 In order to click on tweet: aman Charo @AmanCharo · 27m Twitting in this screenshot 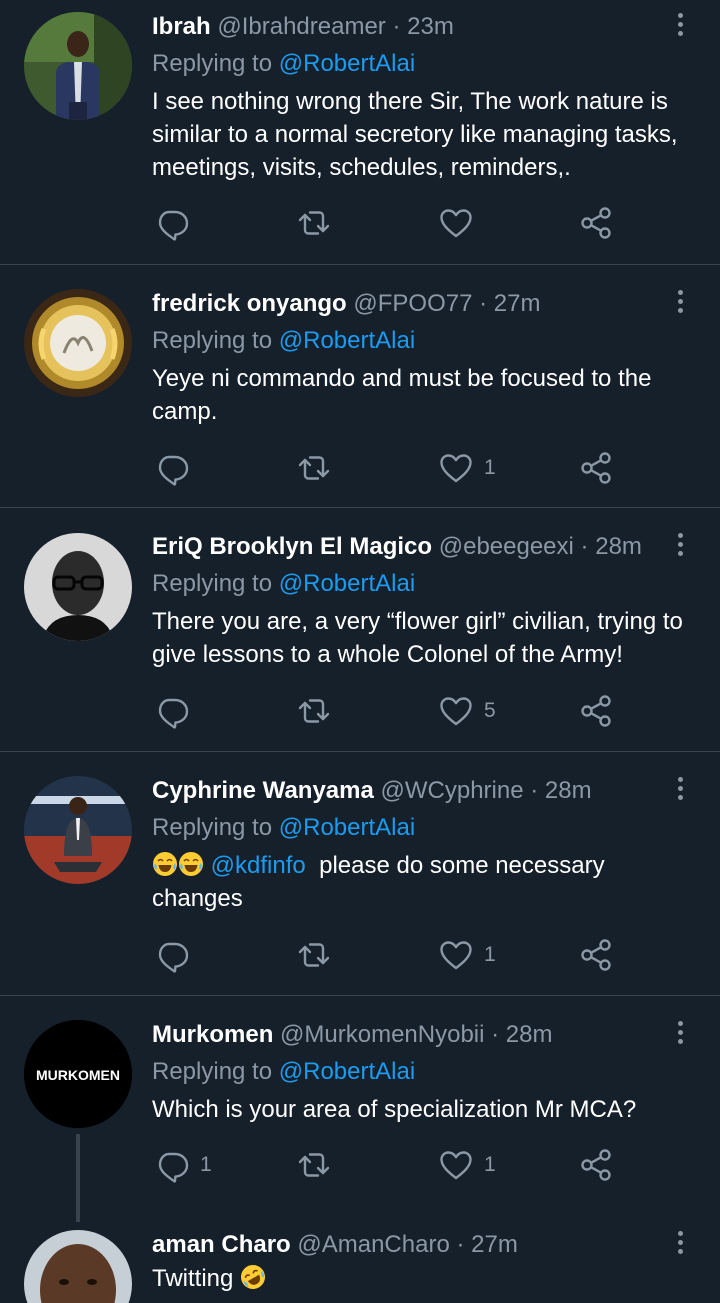, I will do `click(360, 1258)`.